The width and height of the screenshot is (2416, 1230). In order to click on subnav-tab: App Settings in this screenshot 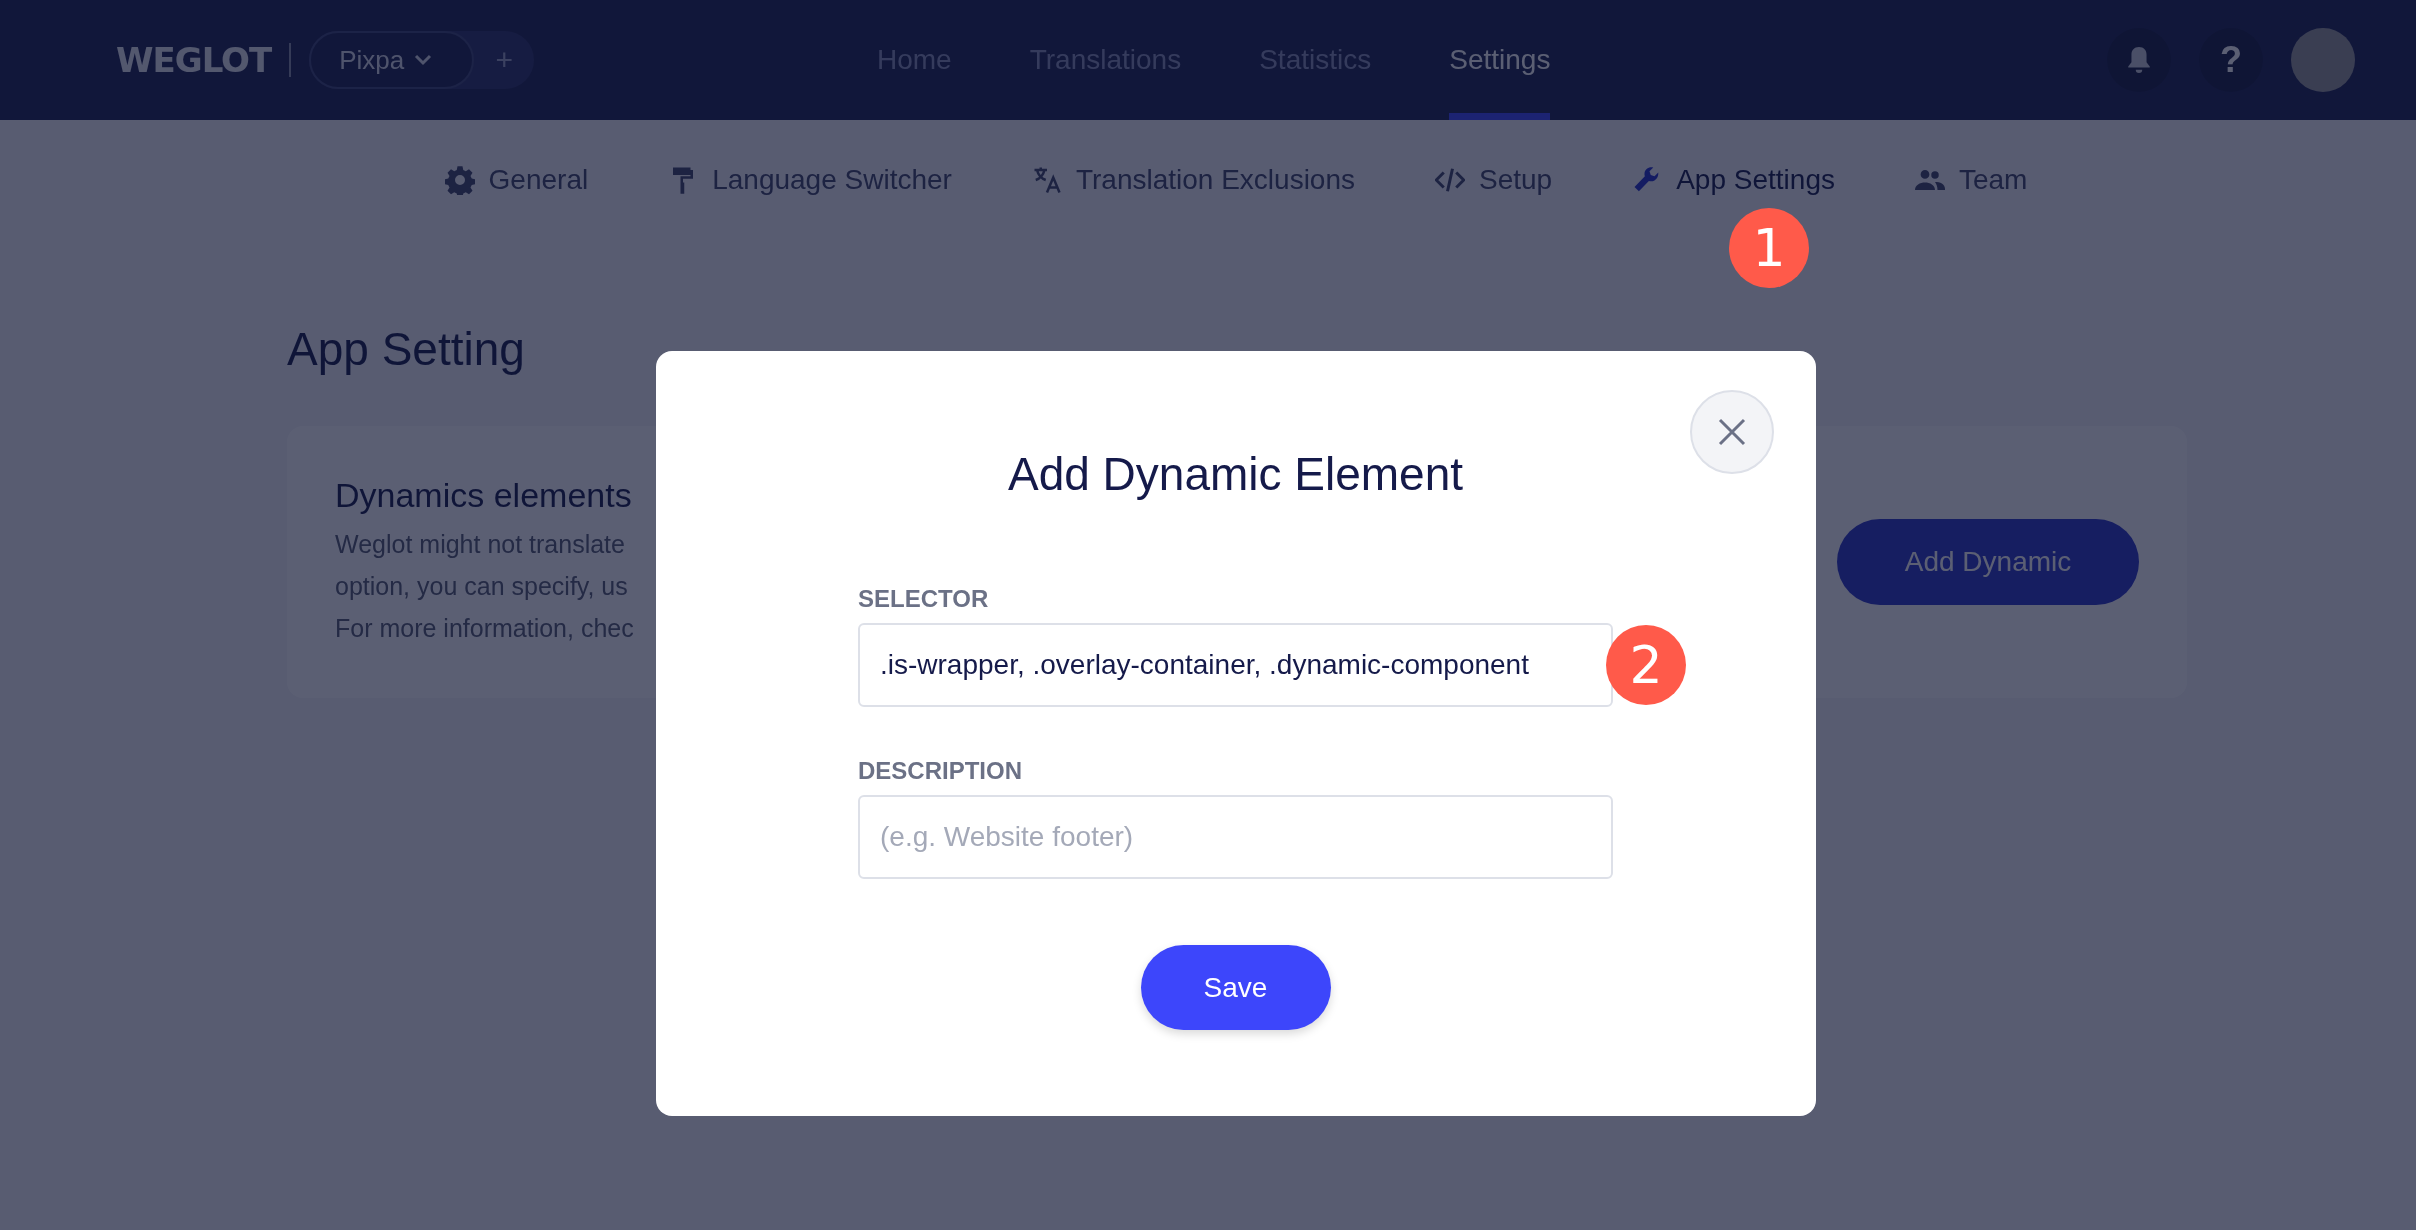, I will do `click(1733, 180)`.